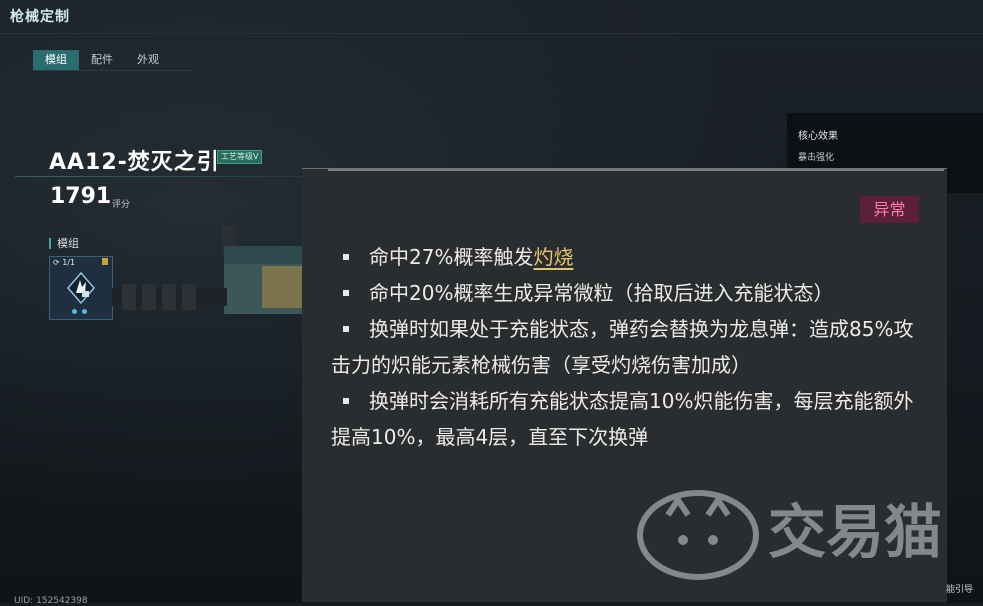 This screenshot has width=983, height=606. Describe the element at coordinates (631, 257) in the screenshot. I see `effect-item: 命中27%概率触发灼烧` at that location.